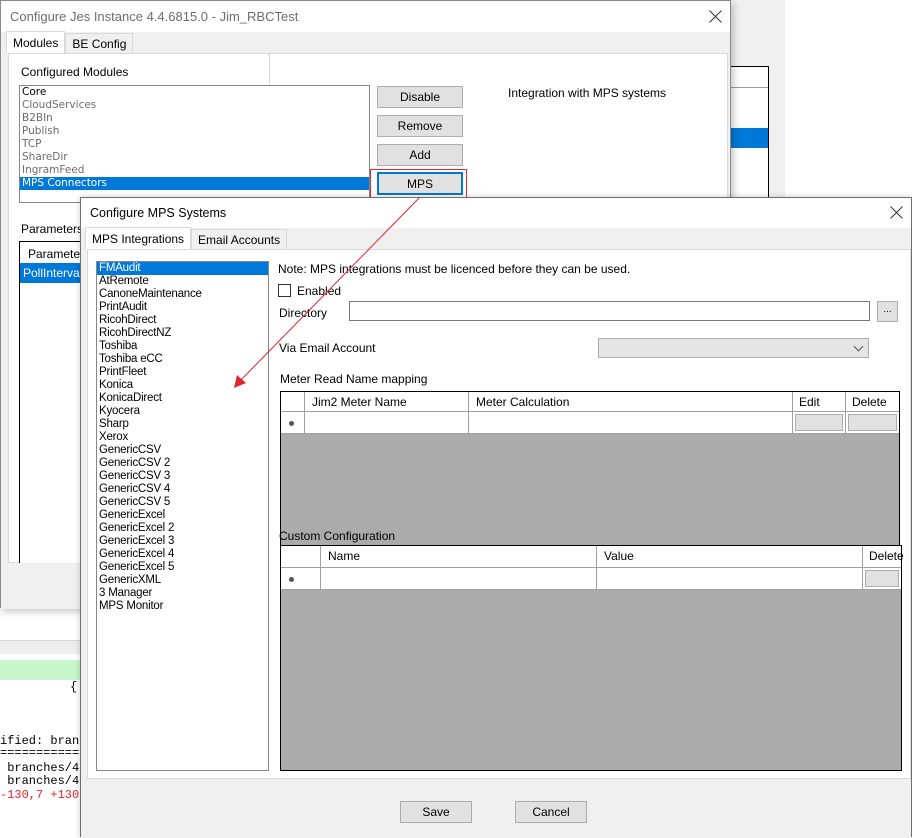 The image size is (912, 838). I want to click on tab-modules: Modules, so click(36, 42).